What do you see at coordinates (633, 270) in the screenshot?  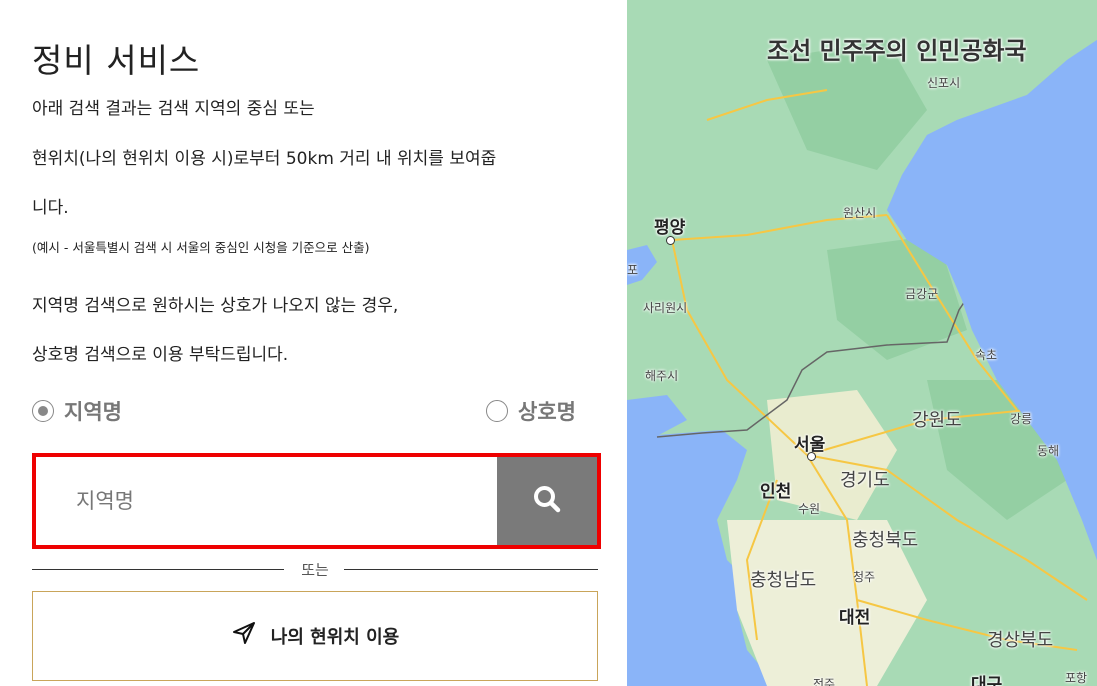 I see `map-label-nampo: 포` at bounding box center [633, 270].